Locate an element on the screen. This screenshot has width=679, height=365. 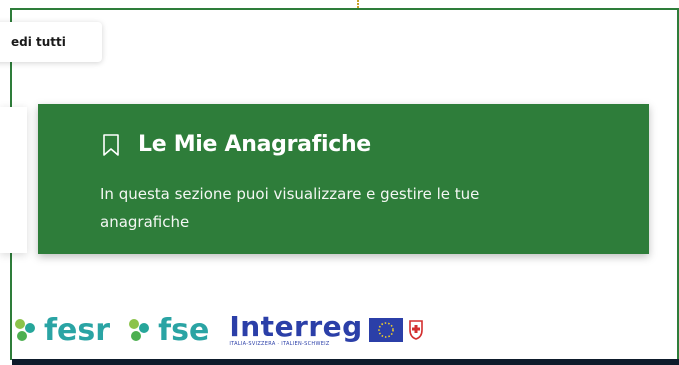
fse-logo: fse is located at coordinates (167, 330).